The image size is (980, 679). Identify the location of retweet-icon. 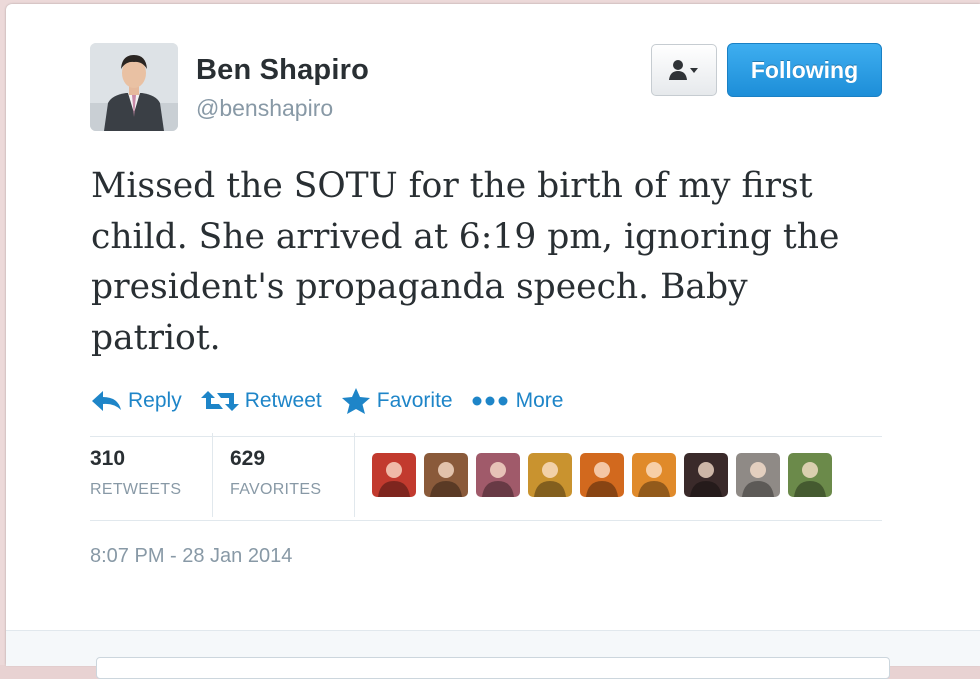
(219, 401).